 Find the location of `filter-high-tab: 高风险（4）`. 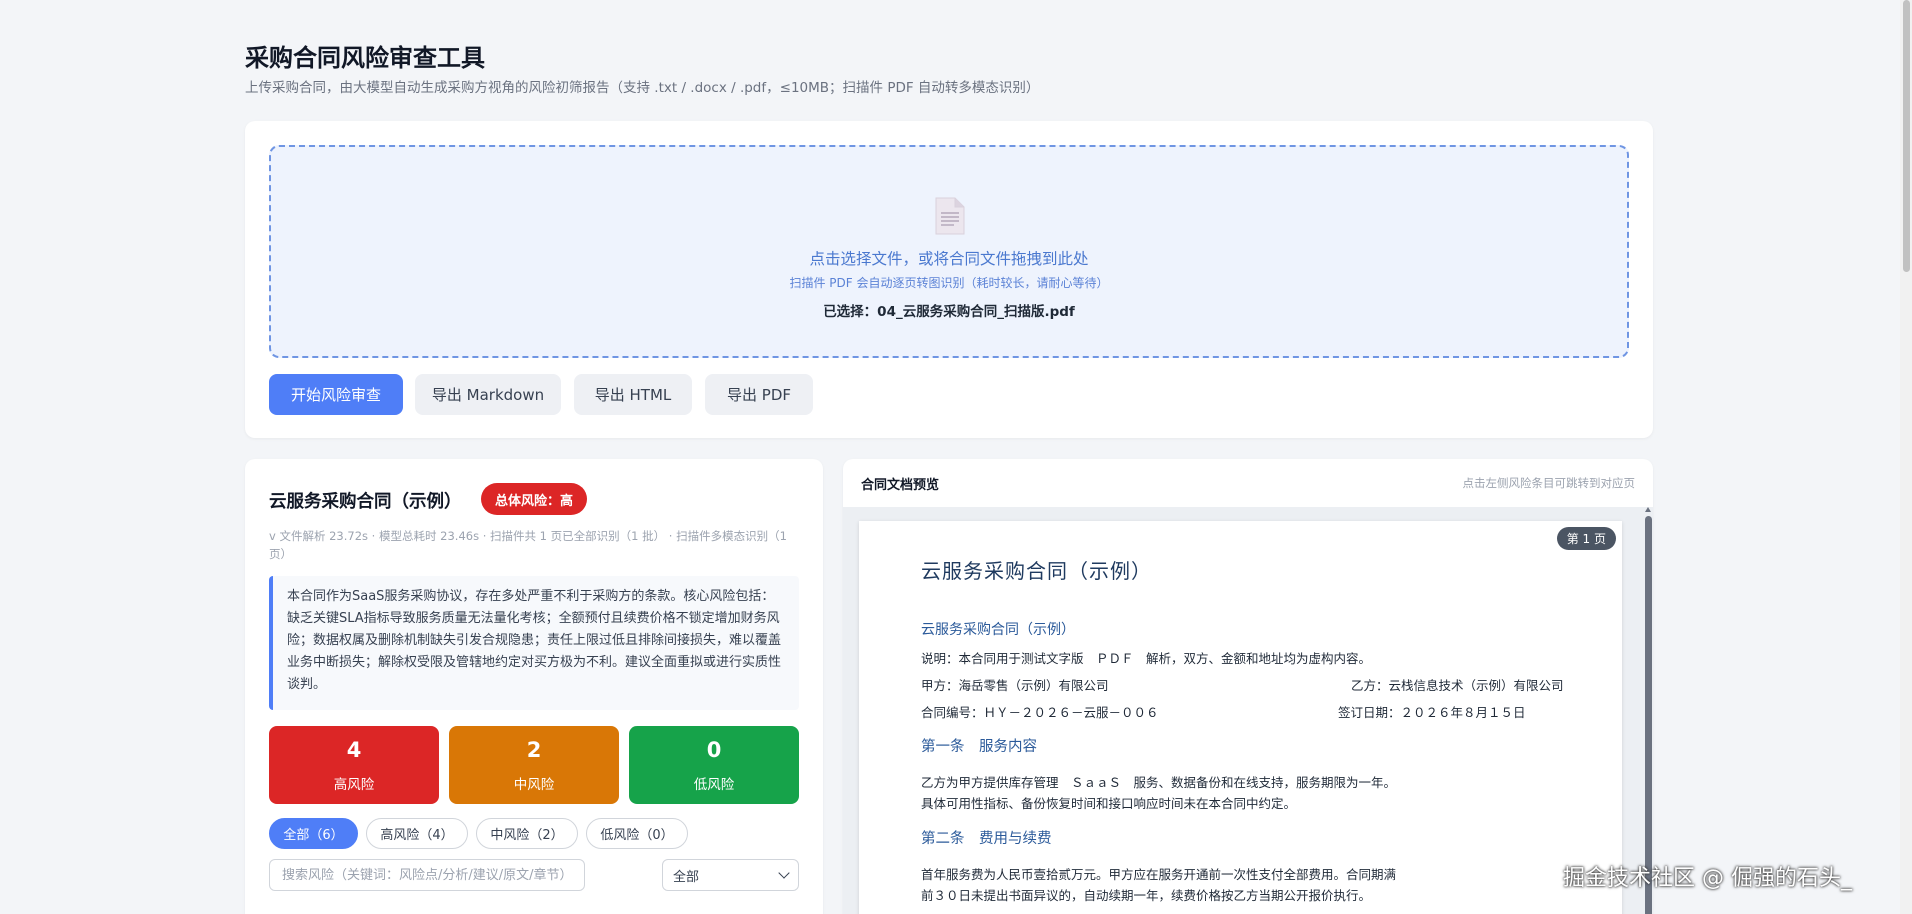

filter-high-tab: 高风险（4） is located at coordinates (417, 833).